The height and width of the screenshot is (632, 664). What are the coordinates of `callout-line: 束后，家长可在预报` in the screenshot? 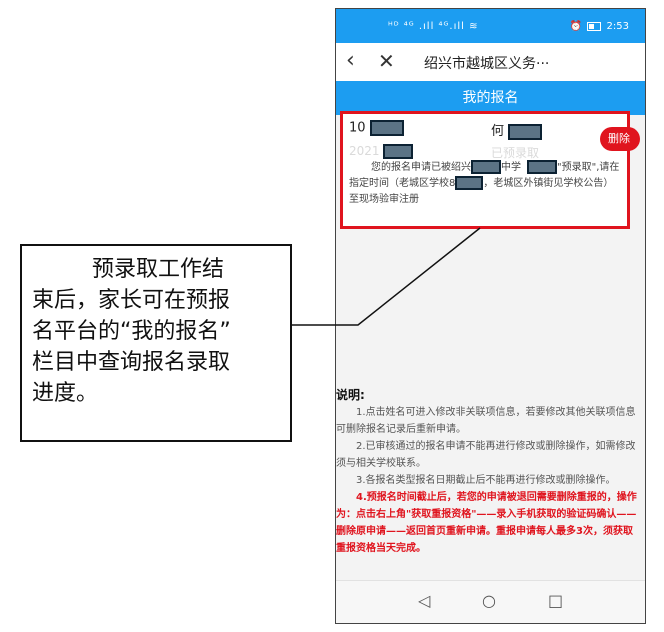 It's located at (131, 300).